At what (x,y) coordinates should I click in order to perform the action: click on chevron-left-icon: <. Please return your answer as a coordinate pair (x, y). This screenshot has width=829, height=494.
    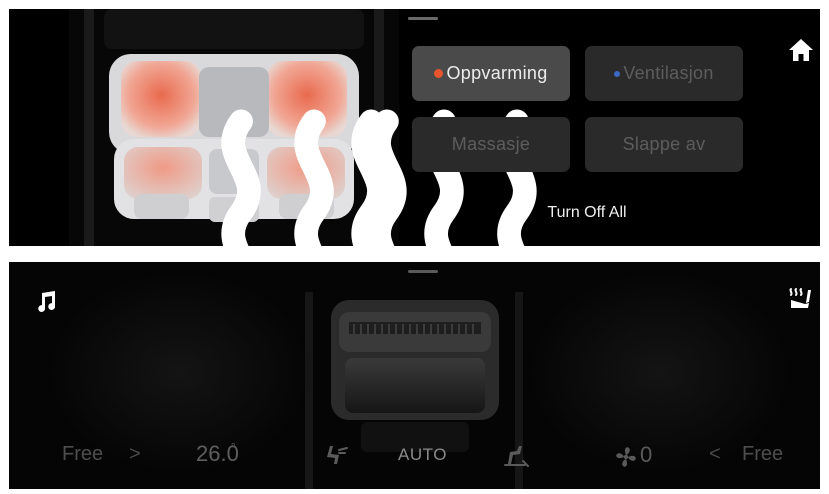
    Looking at the image, I should click on (715, 454).